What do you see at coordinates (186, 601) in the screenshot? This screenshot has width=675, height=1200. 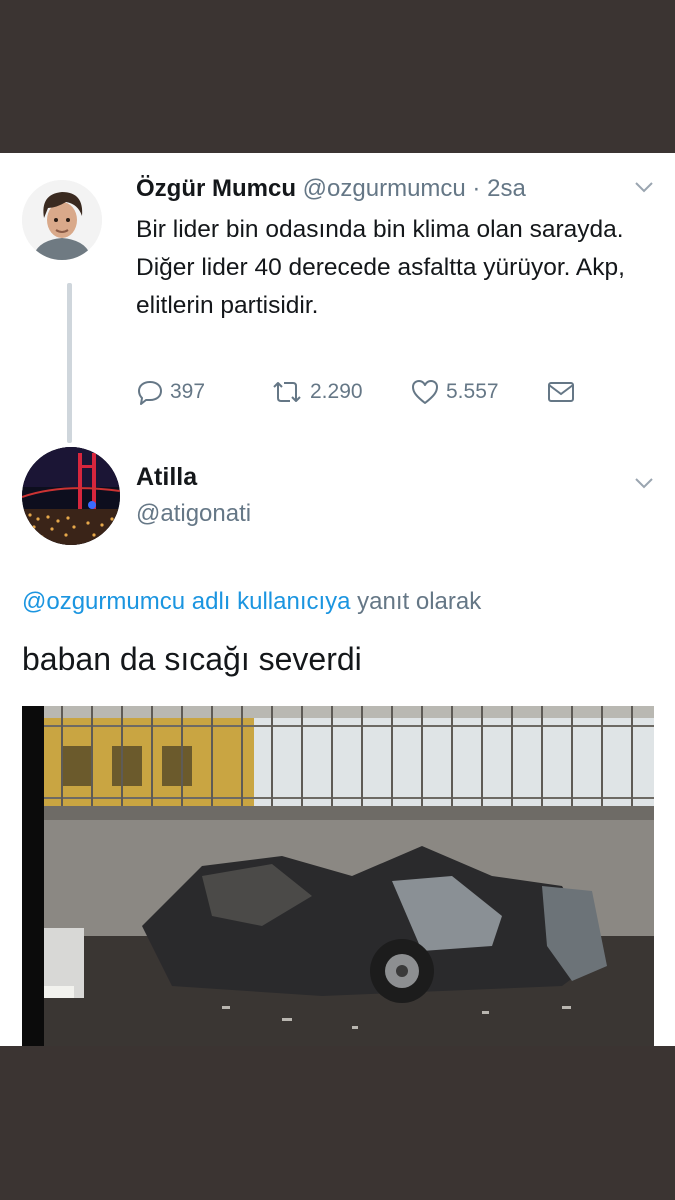 I see `reply-mention-link: @ozgurmumcu adlı kullanıcıya` at bounding box center [186, 601].